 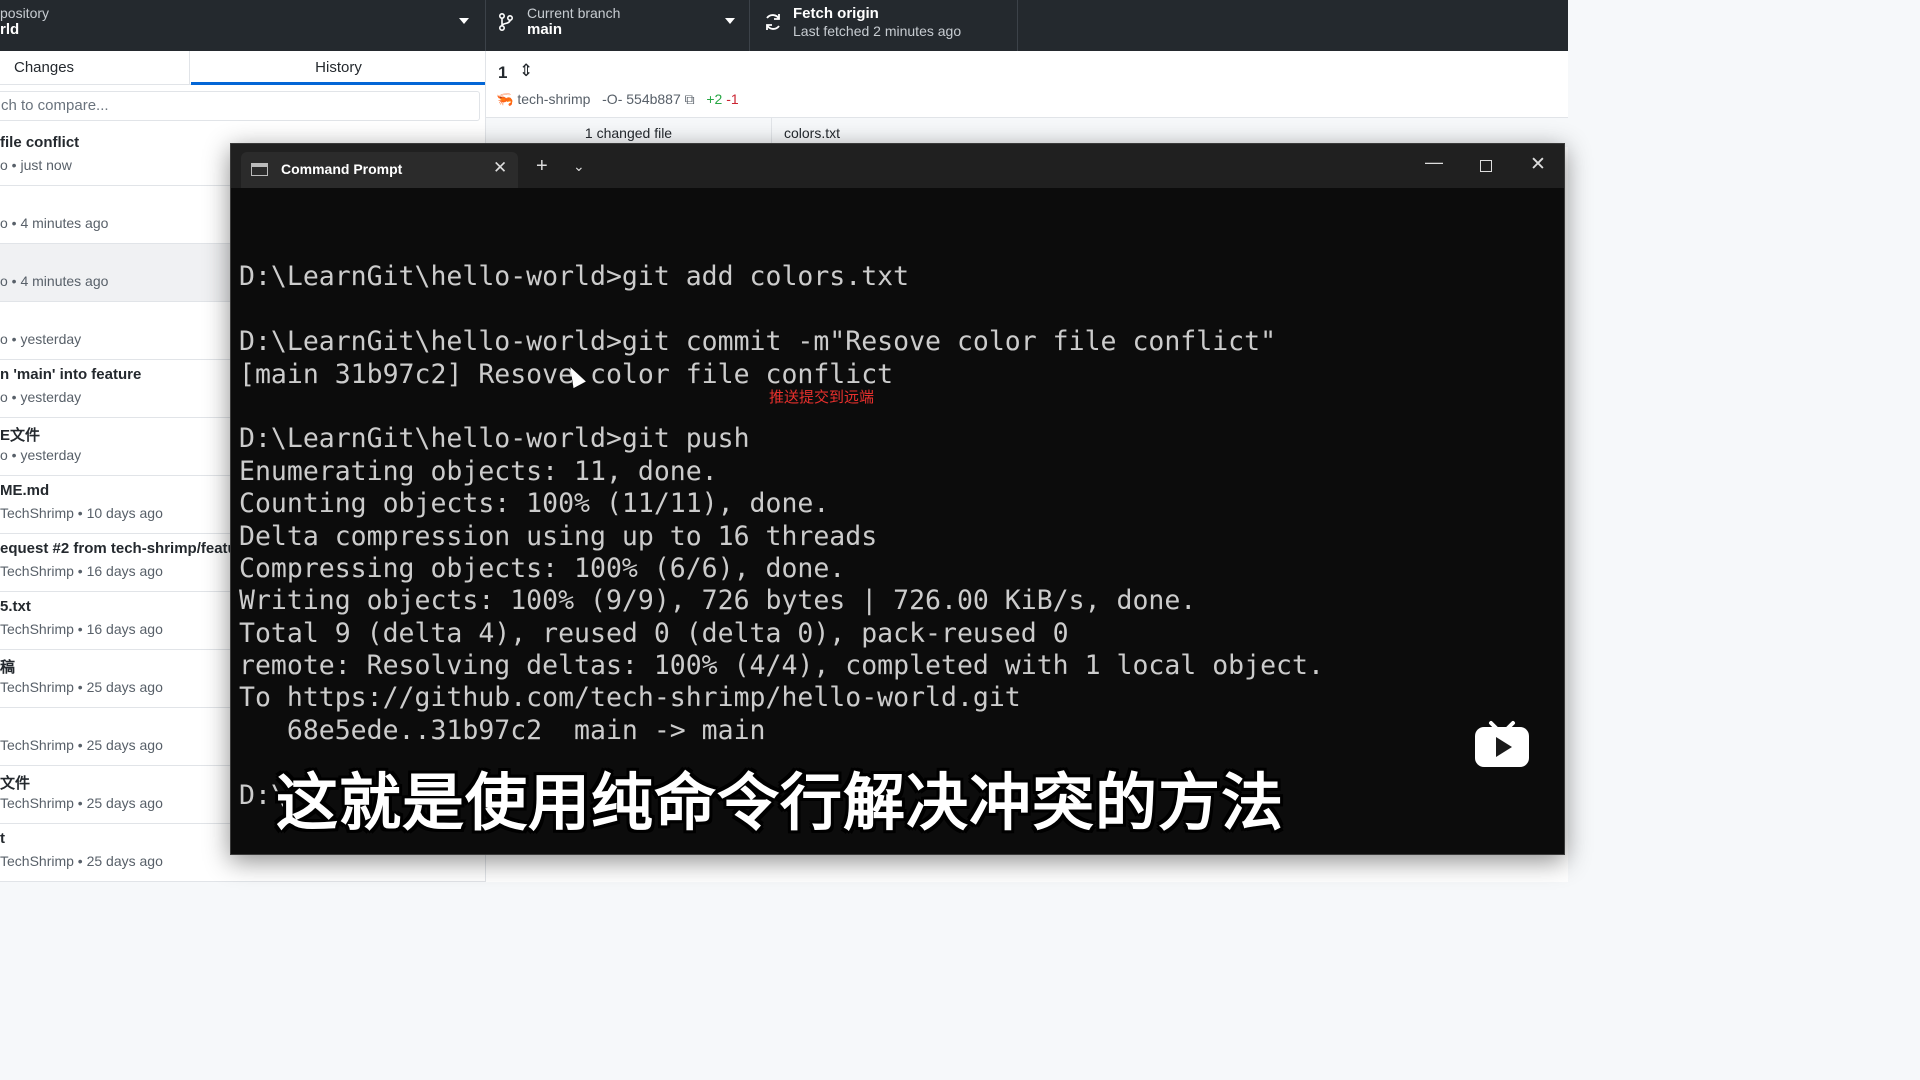 What do you see at coordinates (71, 374) in the screenshot?
I see `commit-title: n 'main' into feature` at bounding box center [71, 374].